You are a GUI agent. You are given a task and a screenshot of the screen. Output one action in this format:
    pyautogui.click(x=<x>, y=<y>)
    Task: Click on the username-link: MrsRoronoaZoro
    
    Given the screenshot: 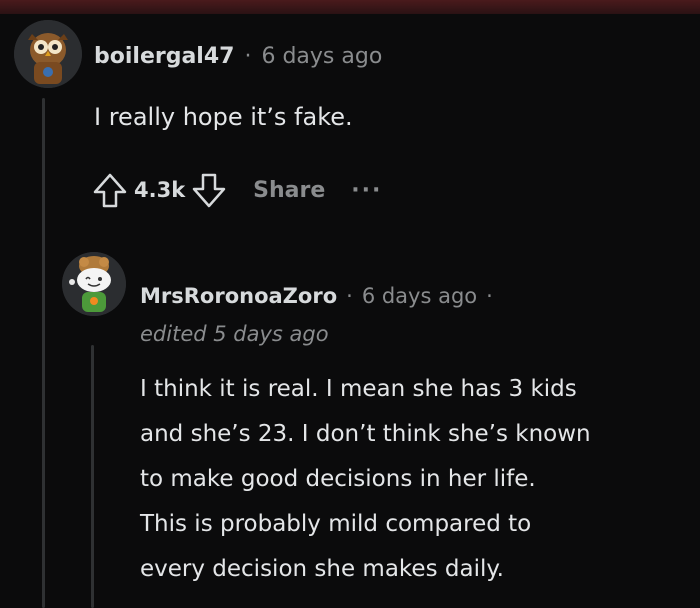 What is the action you would take?
    pyautogui.click(x=238, y=296)
    